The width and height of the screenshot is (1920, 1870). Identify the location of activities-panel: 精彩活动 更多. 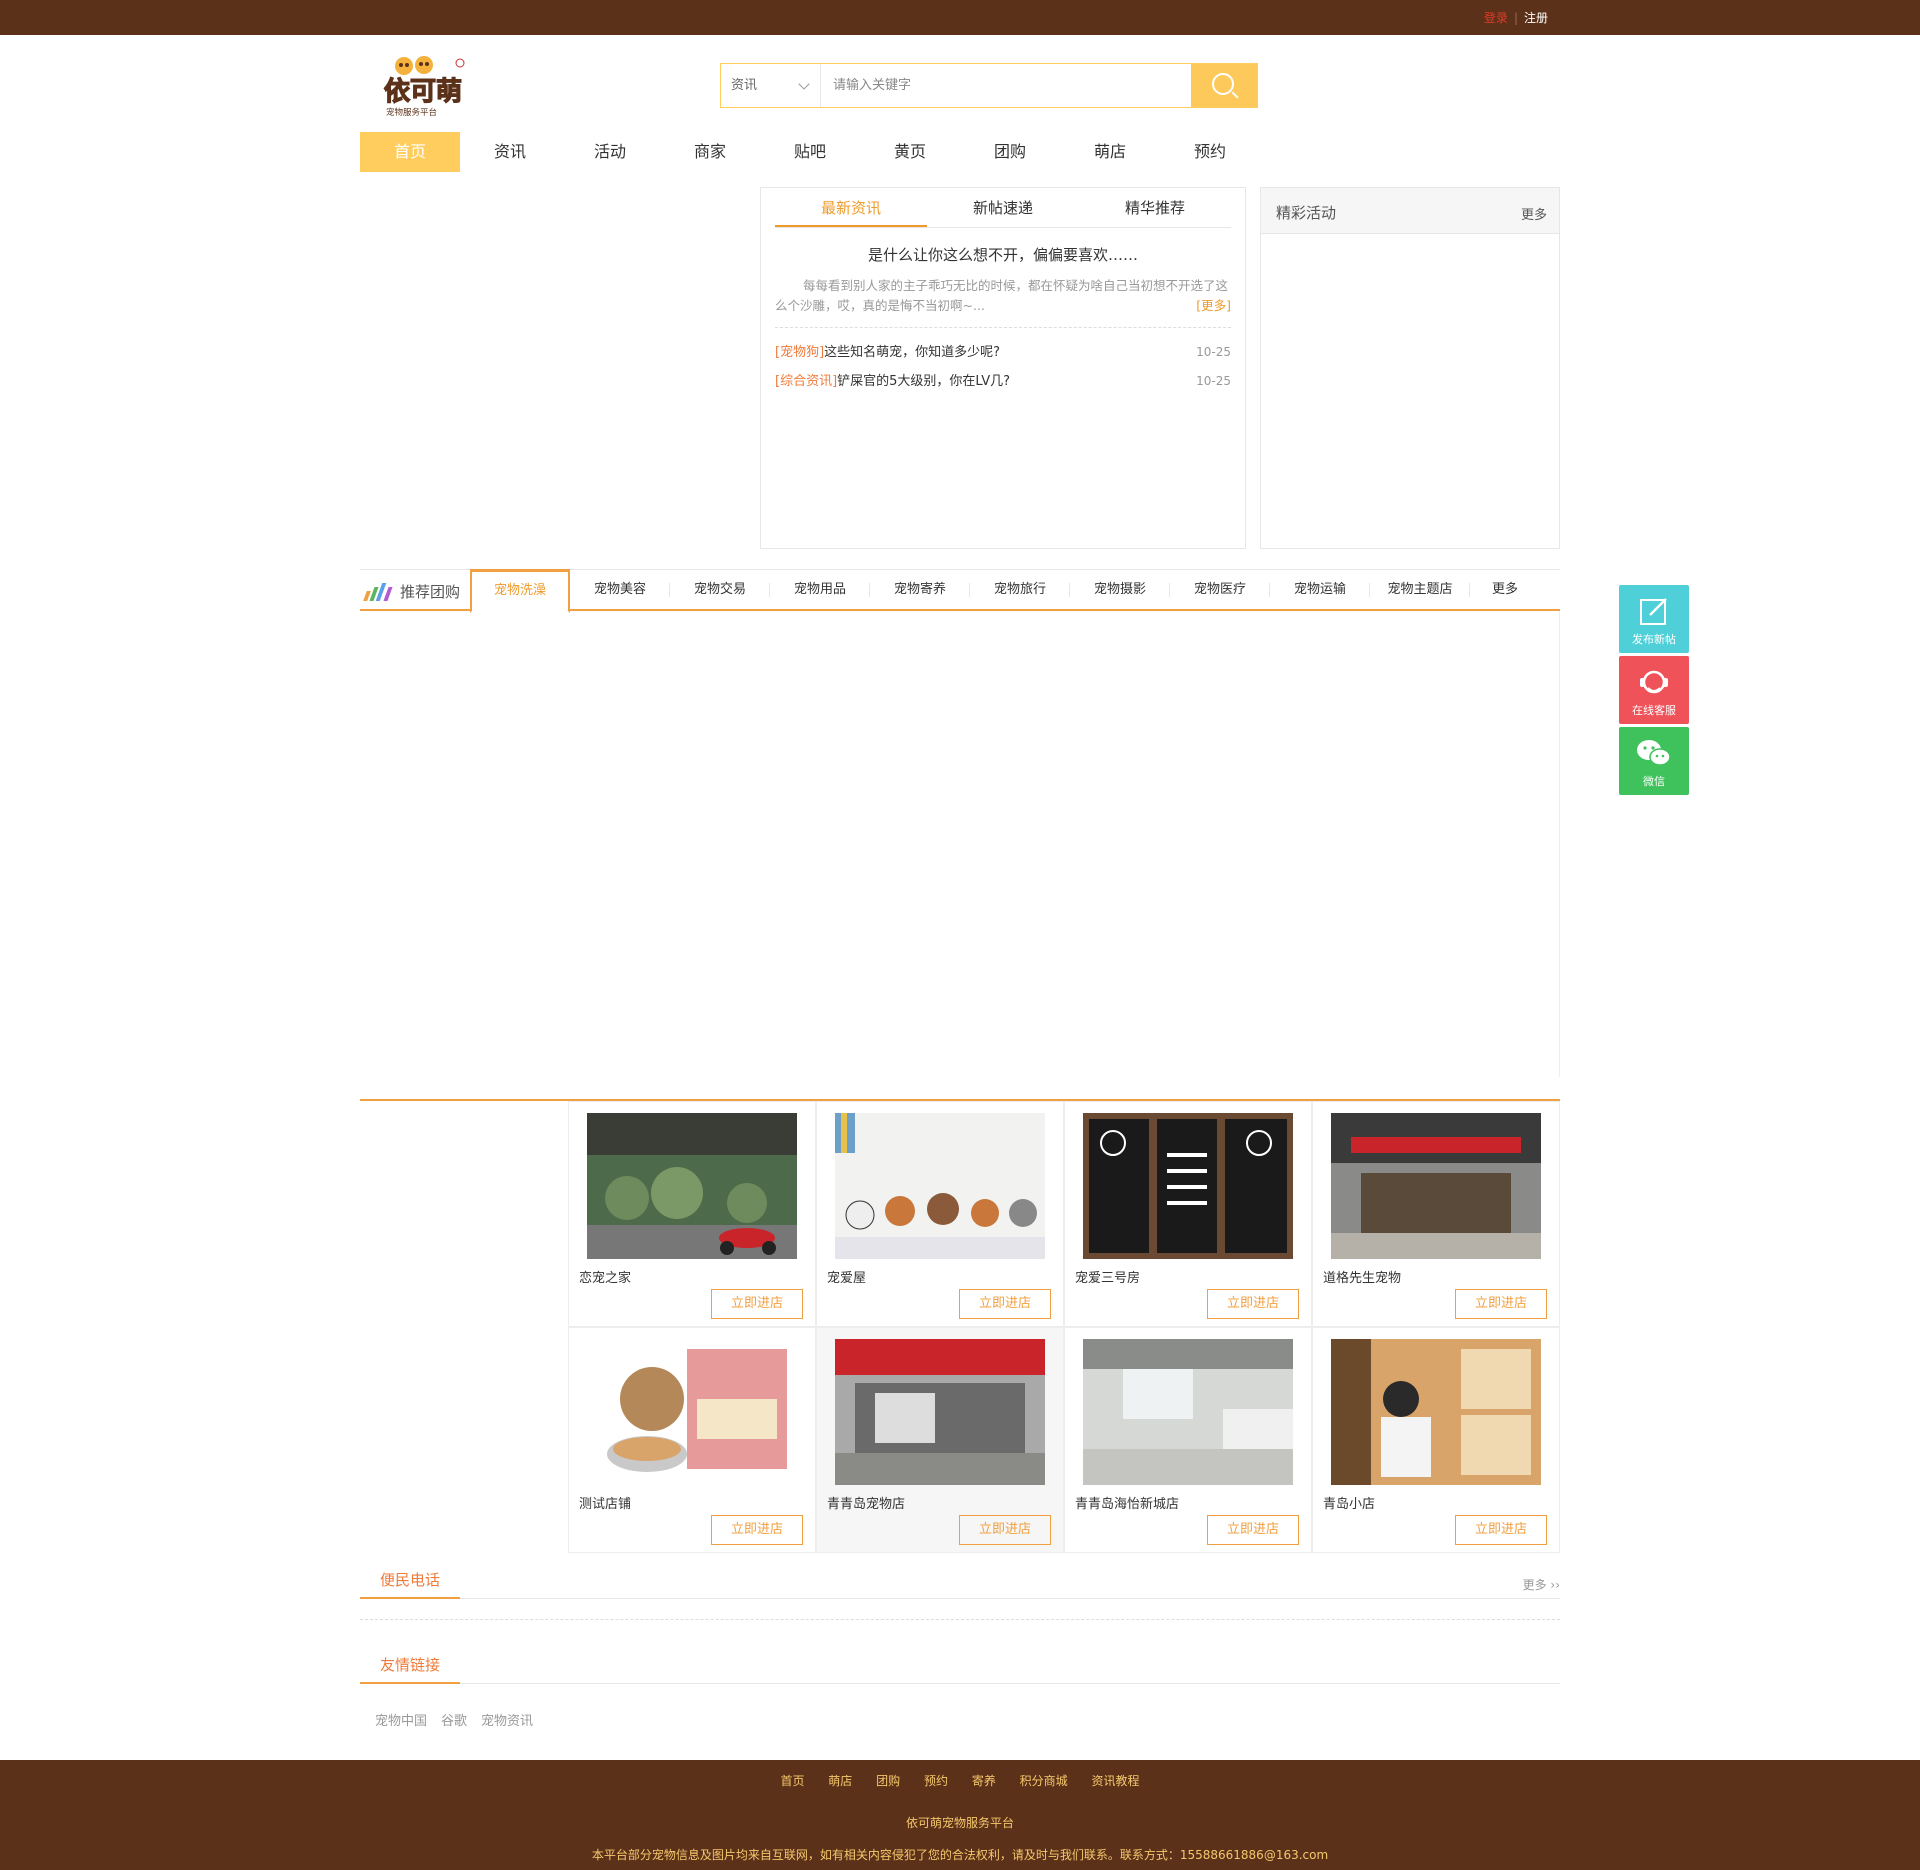
(1410, 368).